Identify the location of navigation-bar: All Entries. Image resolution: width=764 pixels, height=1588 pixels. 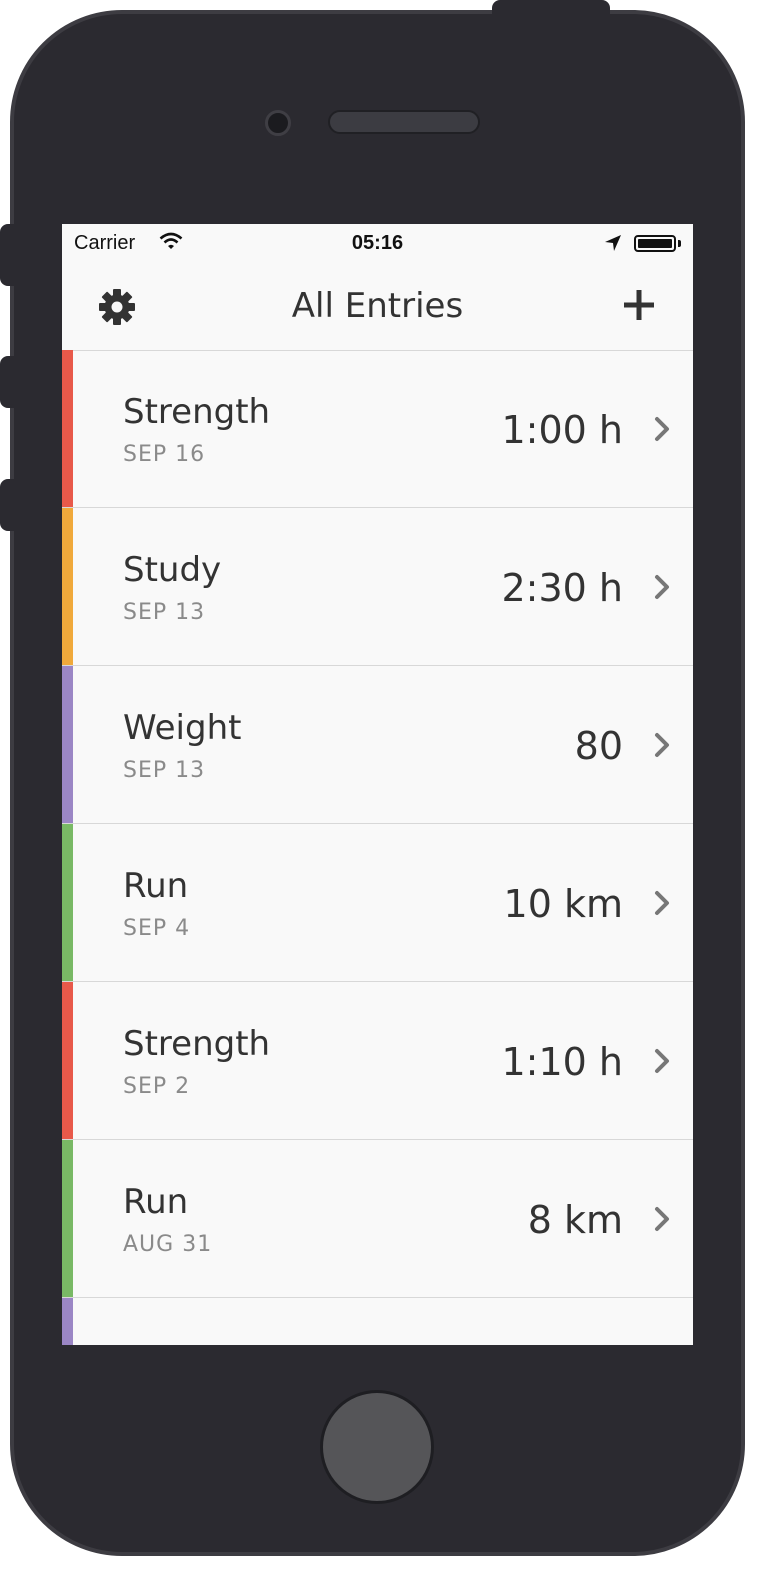
(377, 307).